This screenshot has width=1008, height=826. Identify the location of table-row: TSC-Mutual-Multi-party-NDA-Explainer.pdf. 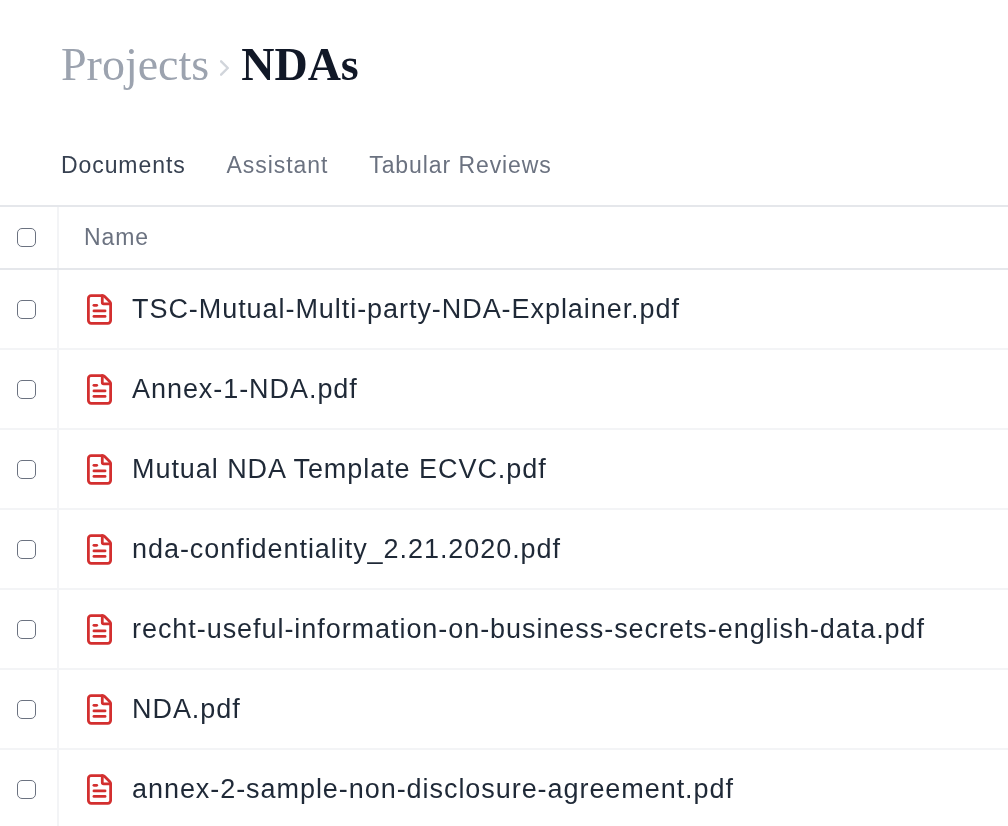
(504, 310).